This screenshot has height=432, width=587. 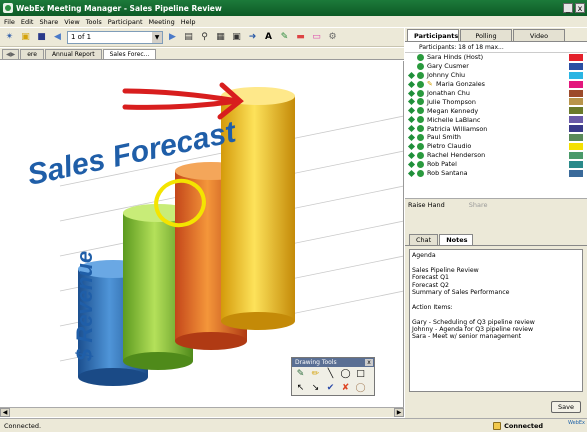 I want to click on tab-participants: Participants, so click(x=433, y=35).